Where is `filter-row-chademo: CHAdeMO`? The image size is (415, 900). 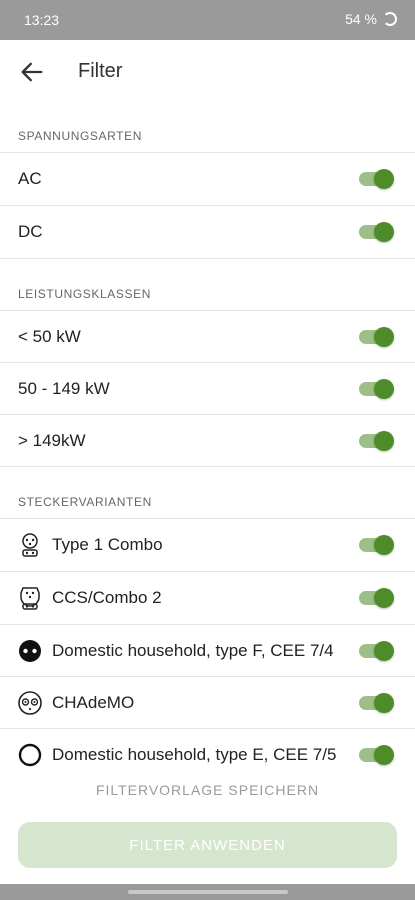 filter-row-chademo: CHAdeMO is located at coordinates (207, 703).